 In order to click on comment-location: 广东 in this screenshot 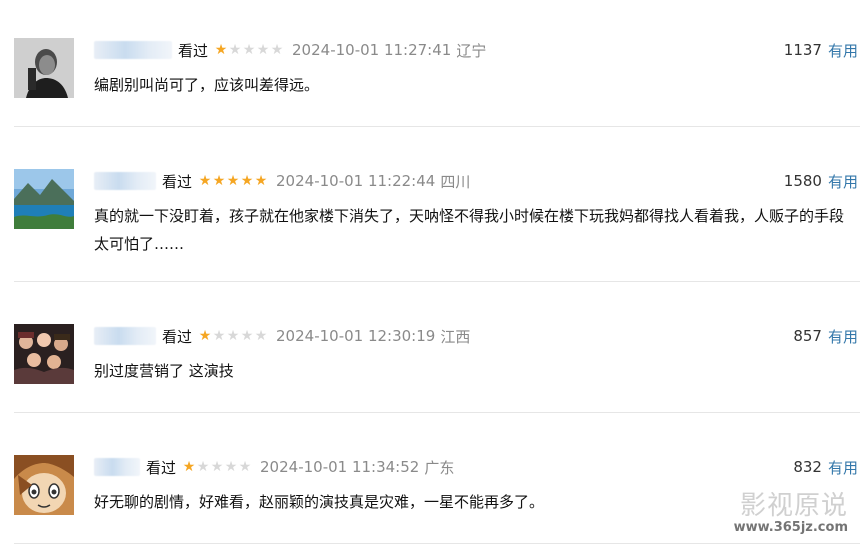, I will do `click(439, 467)`.